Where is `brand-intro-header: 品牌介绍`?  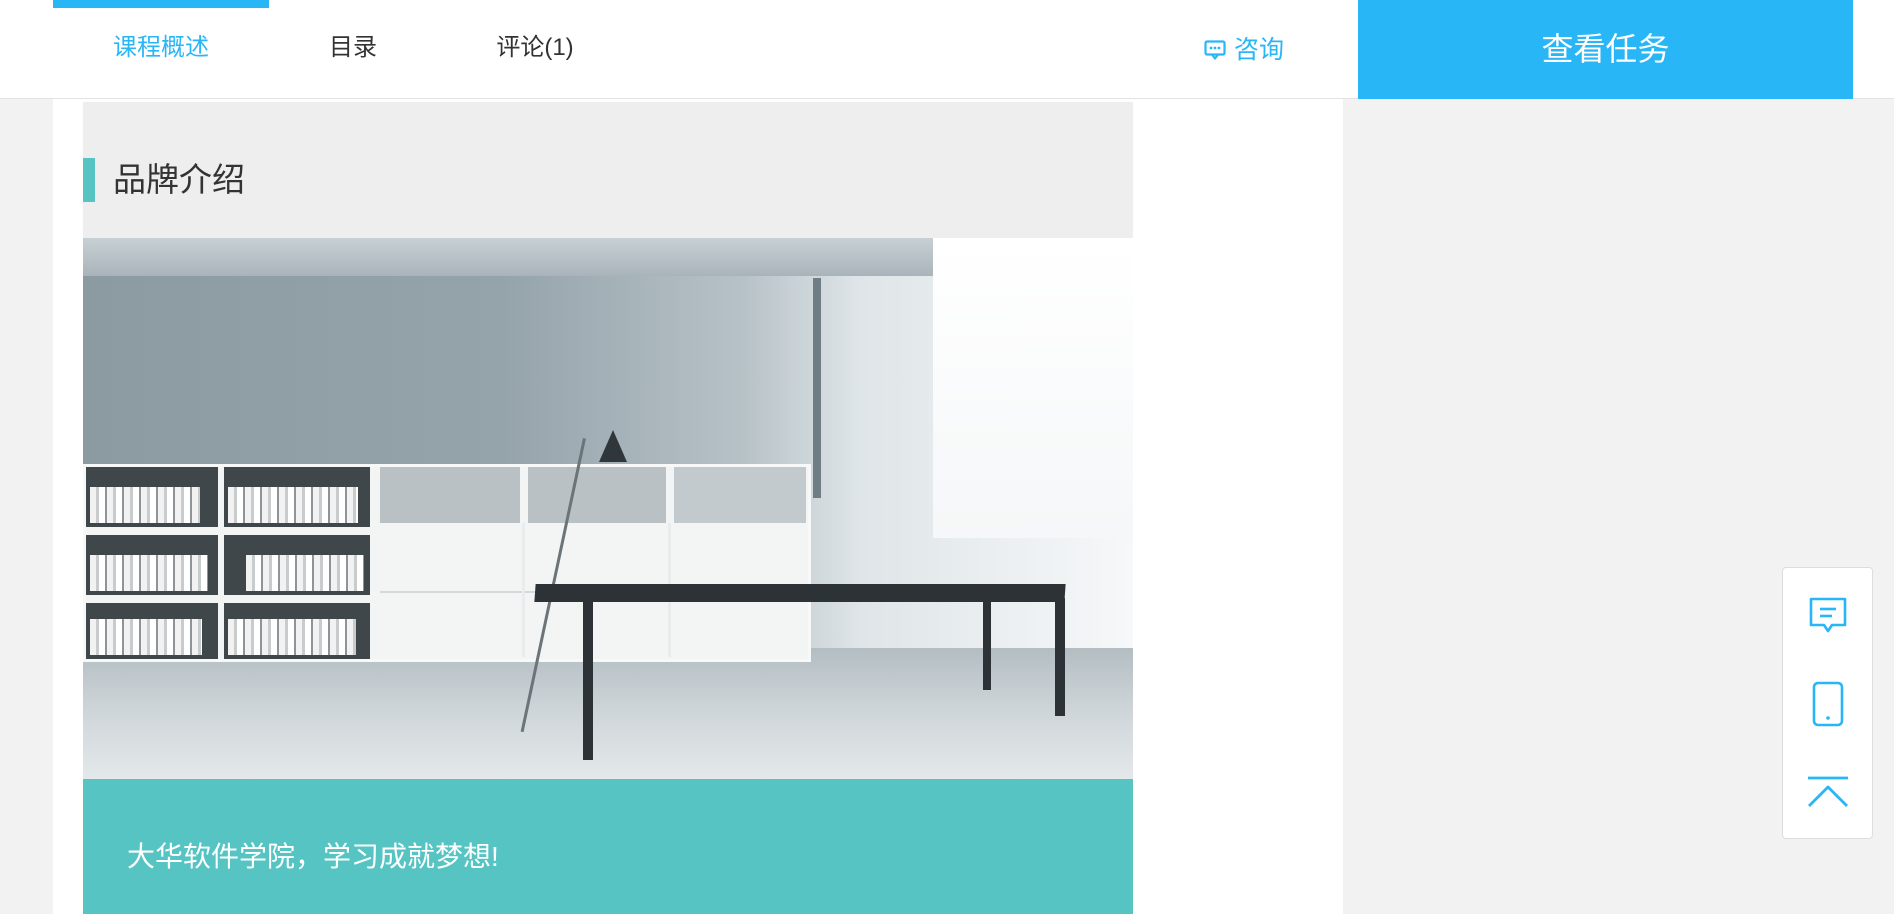
brand-intro-header: 品牌介绍 is located at coordinates (608, 170).